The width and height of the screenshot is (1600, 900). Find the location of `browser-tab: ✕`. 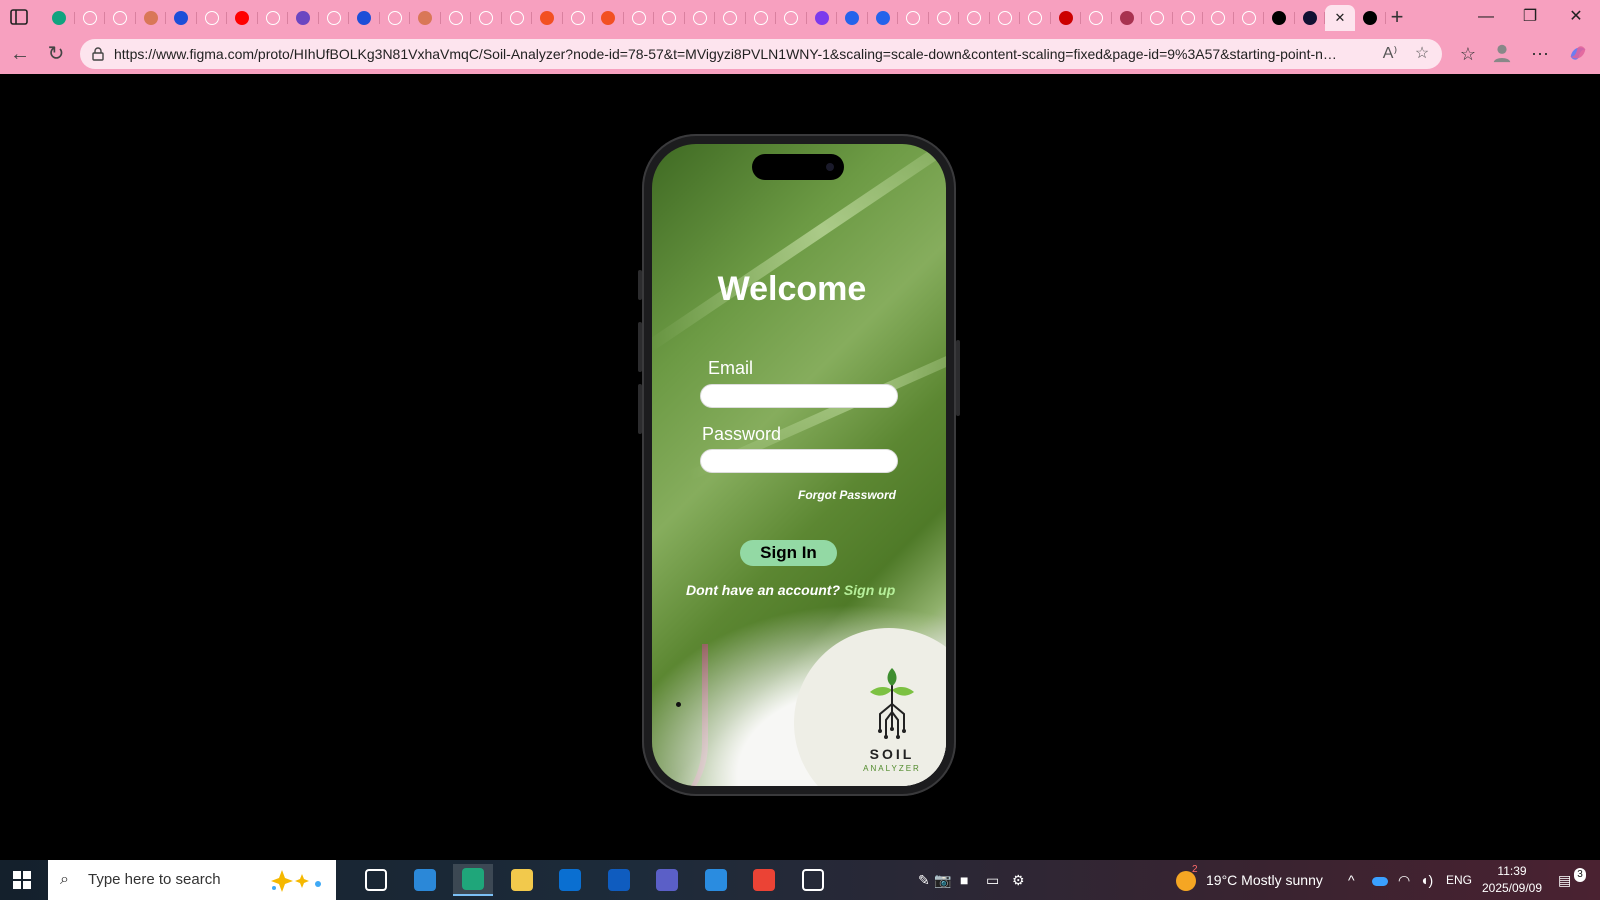

browser-tab: ✕ is located at coordinates (1340, 18).